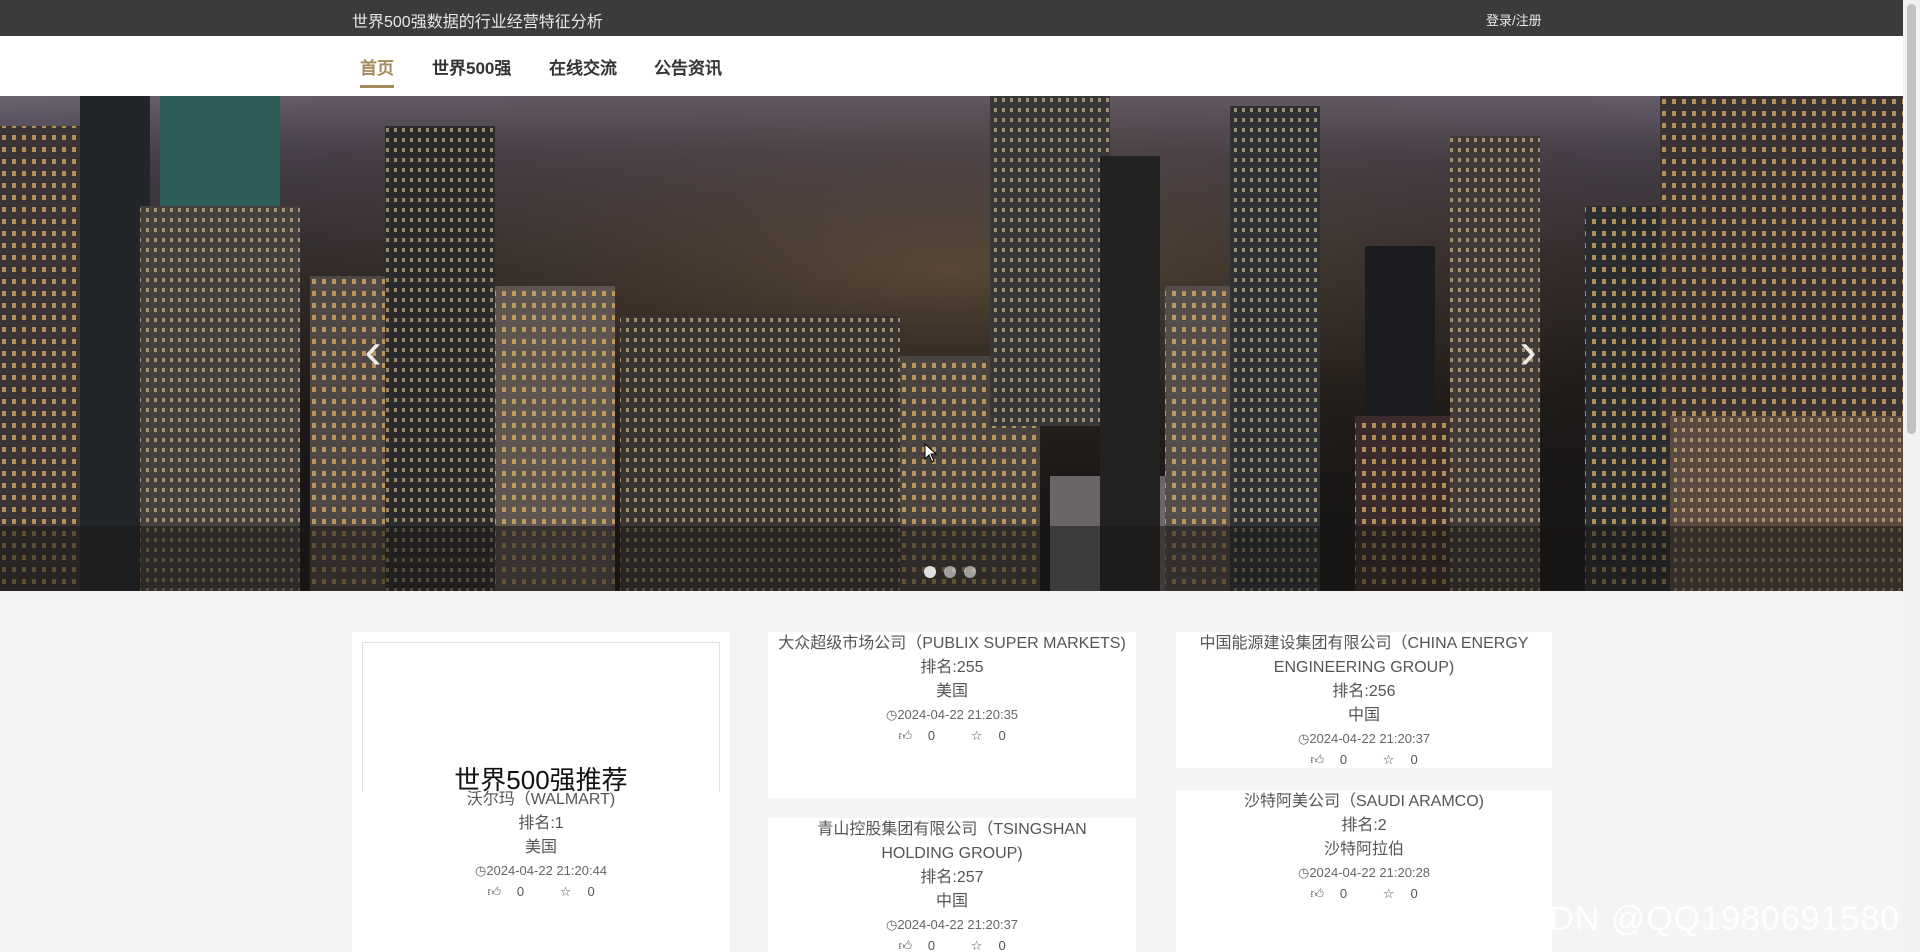 The image size is (1920, 952). I want to click on publish-time: ◷2024-04-22 21:20:28, so click(1364, 872).